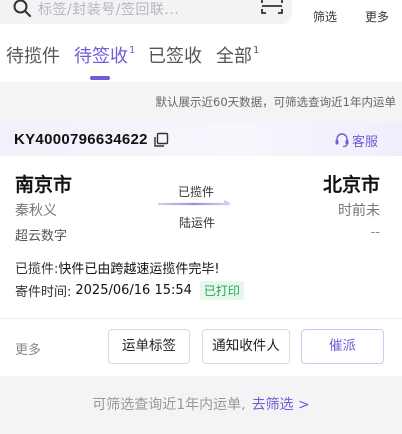 The image size is (402, 434). I want to click on more-menu-button: 更多, so click(377, 13).